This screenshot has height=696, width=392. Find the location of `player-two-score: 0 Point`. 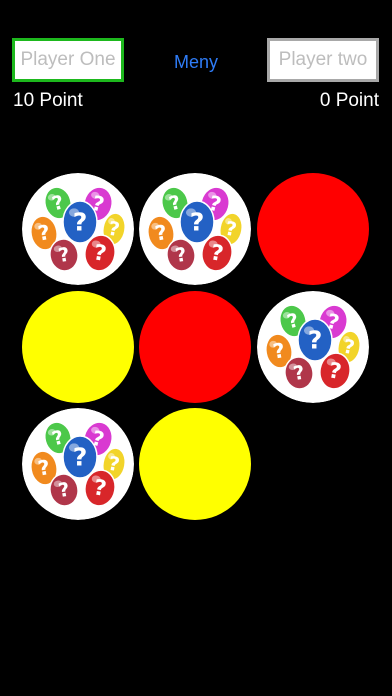

player-two-score: 0 Point is located at coordinates (349, 100).